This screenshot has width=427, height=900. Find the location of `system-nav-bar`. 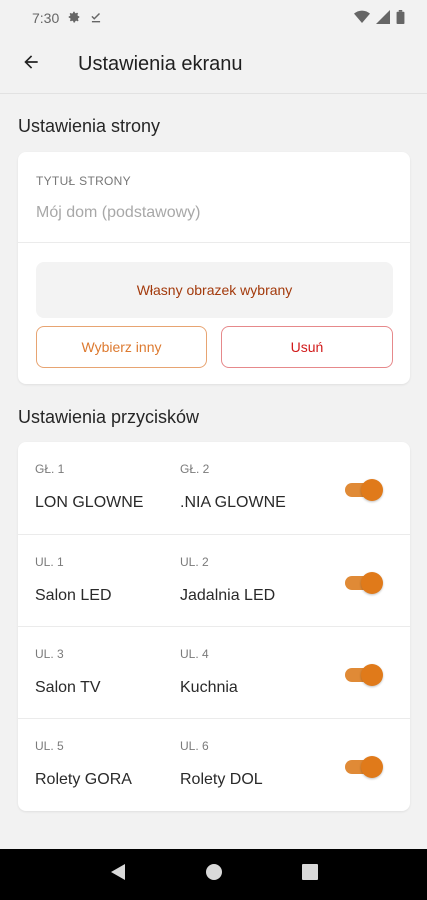

system-nav-bar is located at coordinates (213, 874).